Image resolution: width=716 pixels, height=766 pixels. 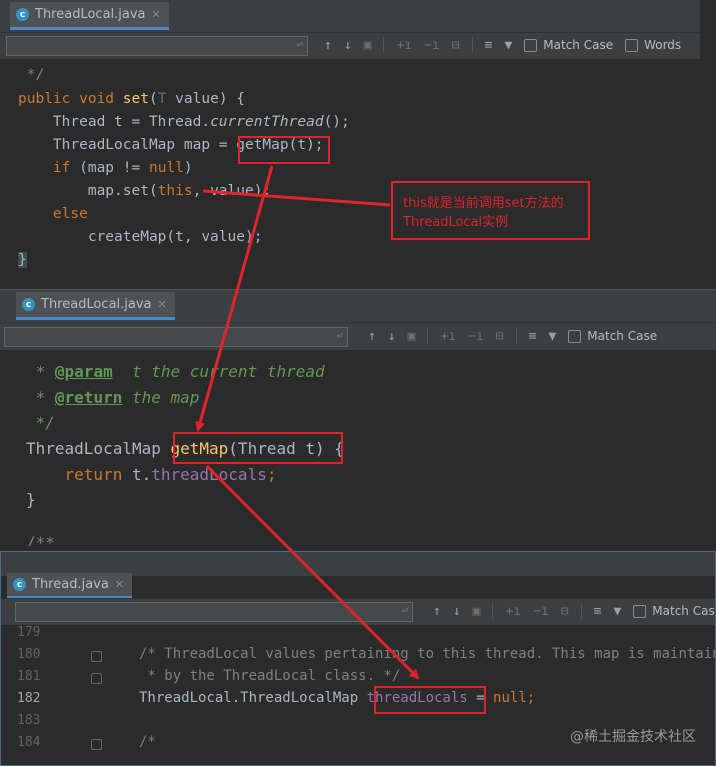 What do you see at coordinates (633, 737) in the screenshot?
I see `watermark-text: @稀土掘金技术社区` at bounding box center [633, 737].